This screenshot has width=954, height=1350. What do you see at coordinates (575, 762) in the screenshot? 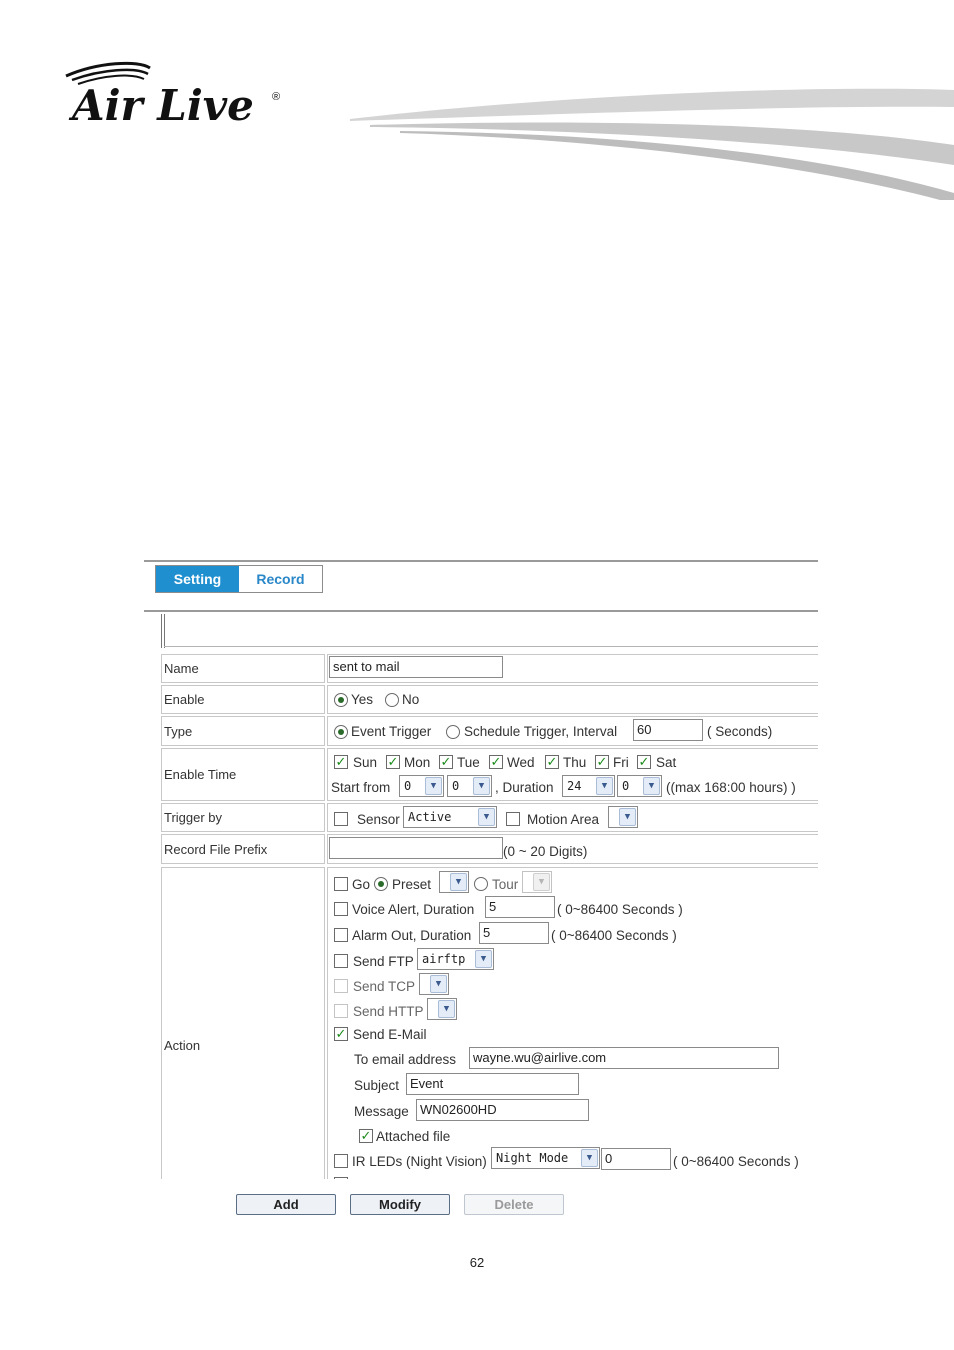
I see `day-thu-label: Thu` at bounding box center [575, 762].